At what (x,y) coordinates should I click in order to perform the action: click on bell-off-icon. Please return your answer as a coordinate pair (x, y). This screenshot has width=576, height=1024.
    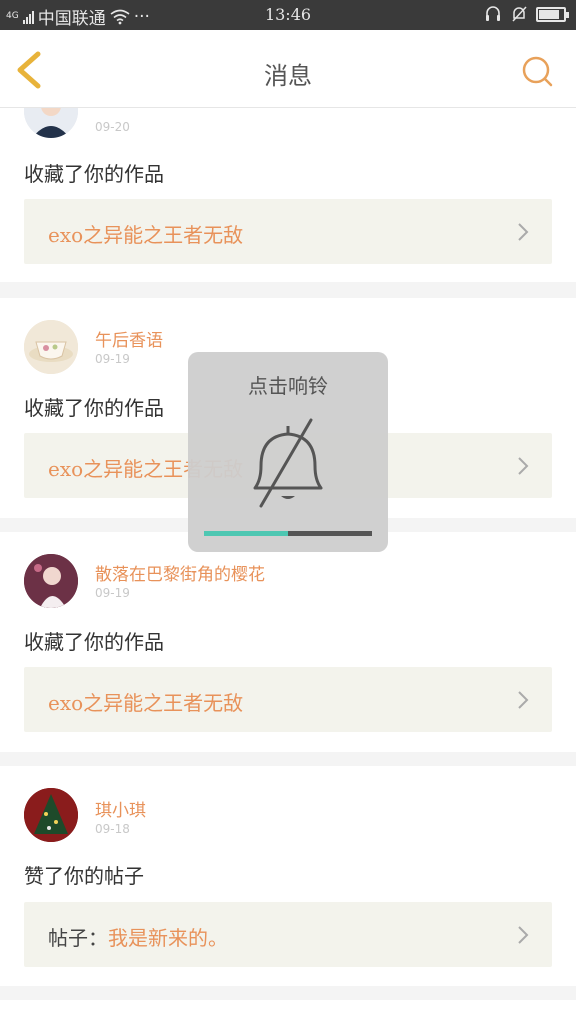
    Looking at the image, I should click on (288, 463).